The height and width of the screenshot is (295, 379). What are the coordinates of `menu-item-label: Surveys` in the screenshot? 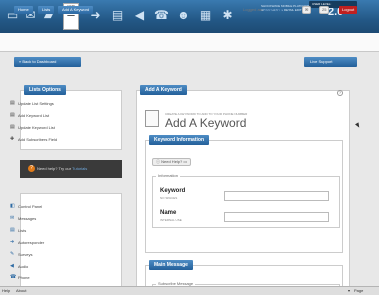 It's located at (25, 254).